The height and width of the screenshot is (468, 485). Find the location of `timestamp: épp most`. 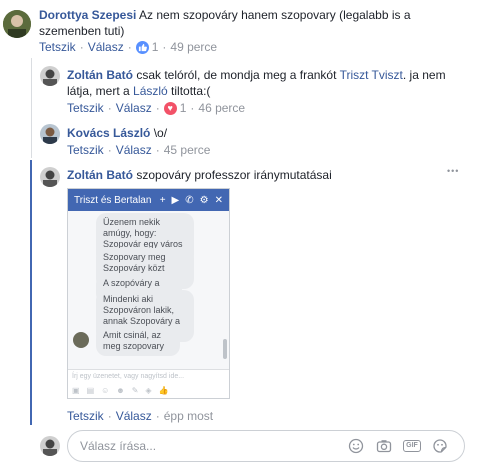

timestamp: épp most is located at coordinates (188, 416).